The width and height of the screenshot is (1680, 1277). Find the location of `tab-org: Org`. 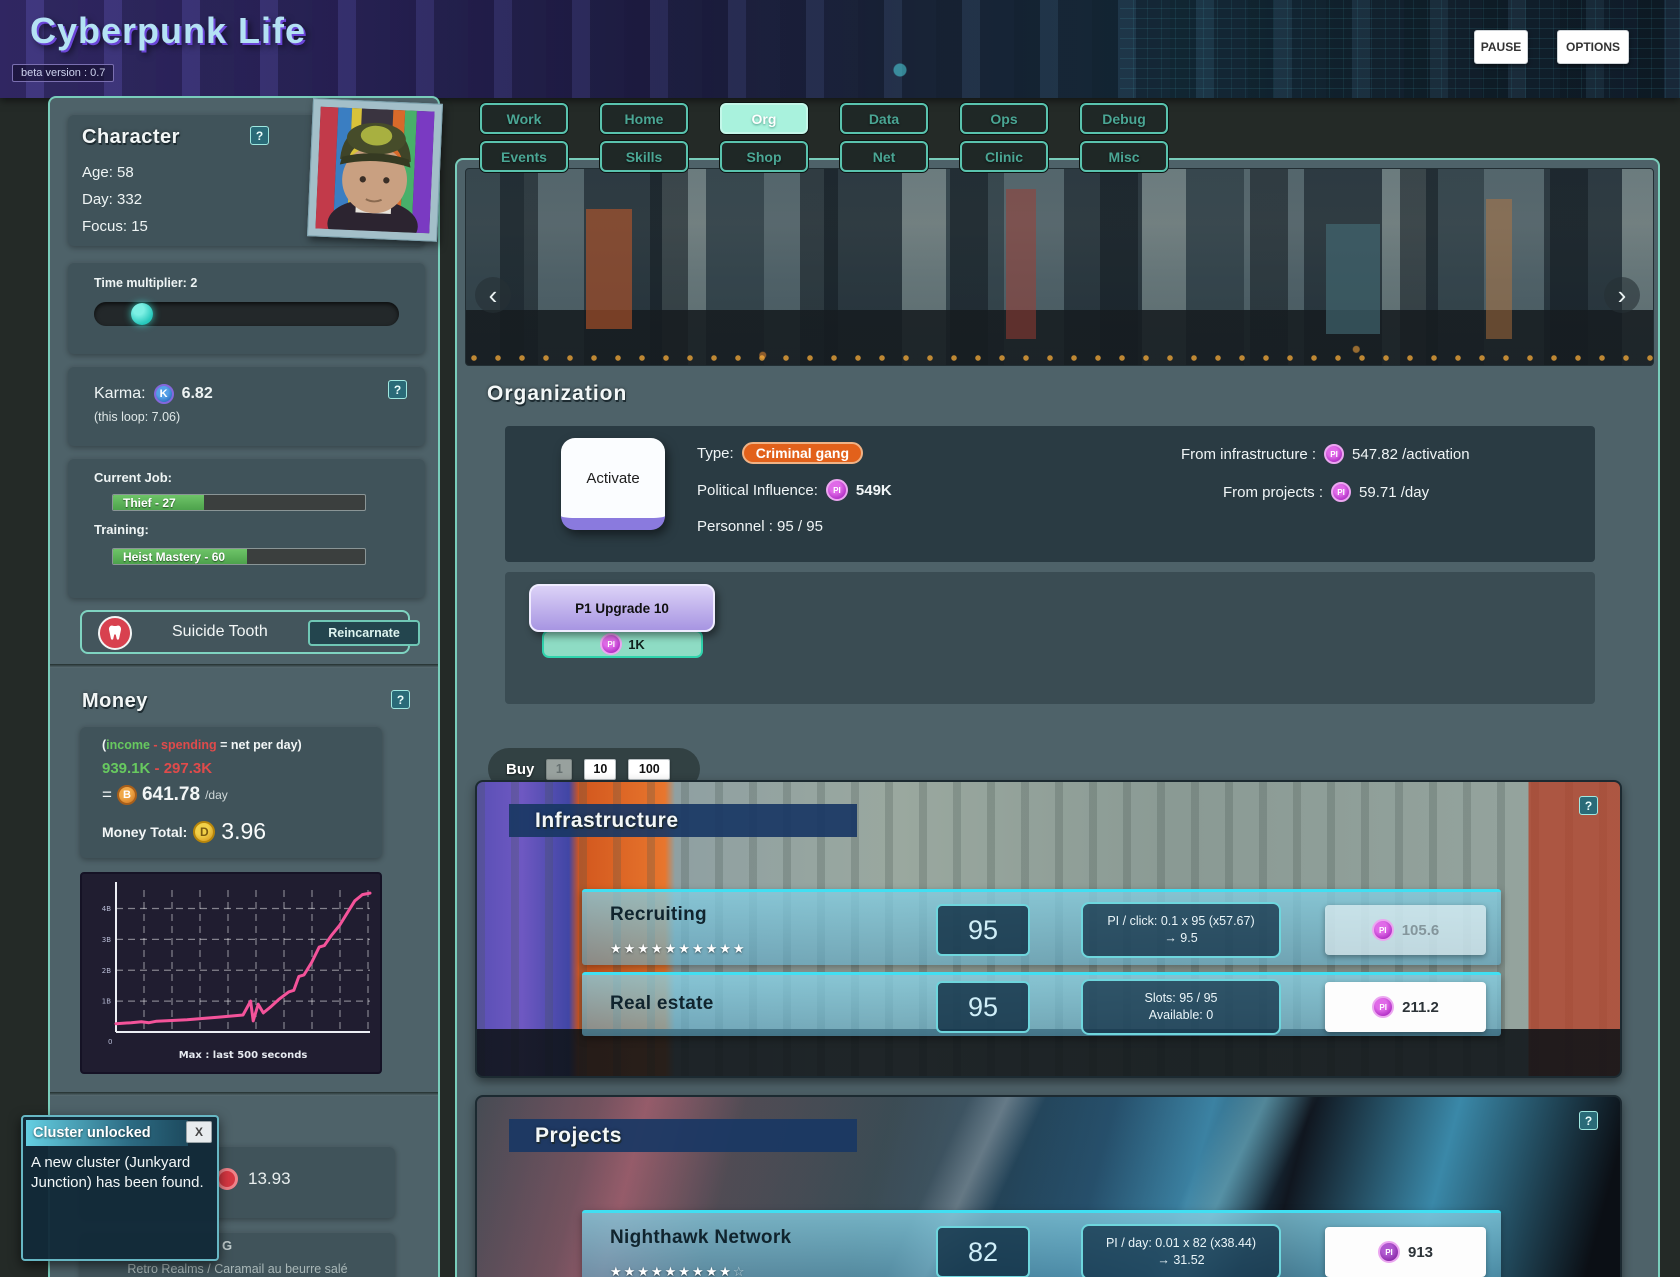

tab-org: Org is located at coordinates (764, 118).